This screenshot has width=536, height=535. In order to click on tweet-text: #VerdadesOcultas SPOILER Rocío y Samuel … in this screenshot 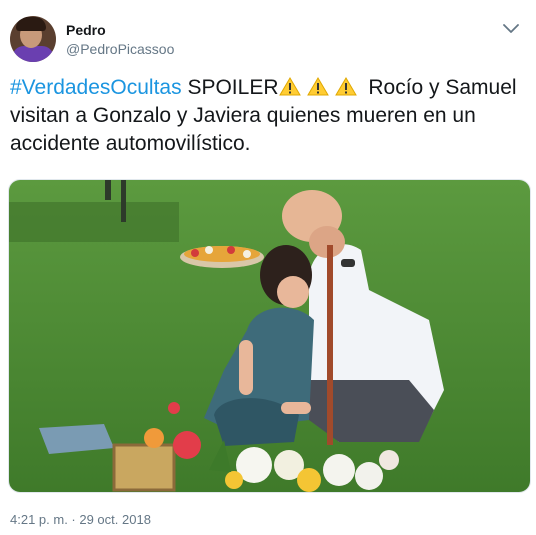, I will do `click(265, 116)`.